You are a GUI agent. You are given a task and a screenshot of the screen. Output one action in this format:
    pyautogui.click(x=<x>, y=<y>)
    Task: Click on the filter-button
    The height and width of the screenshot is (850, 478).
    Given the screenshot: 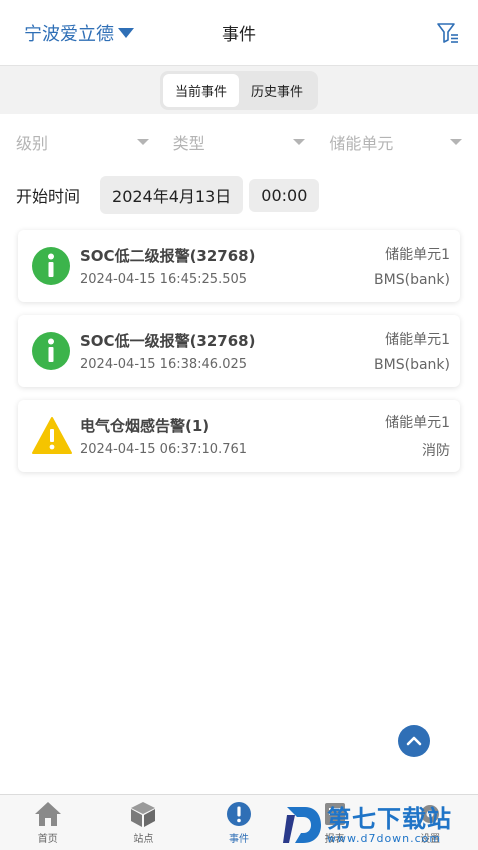 What is the action you would take?
    pyautogui.click(x=448, y=33)
    